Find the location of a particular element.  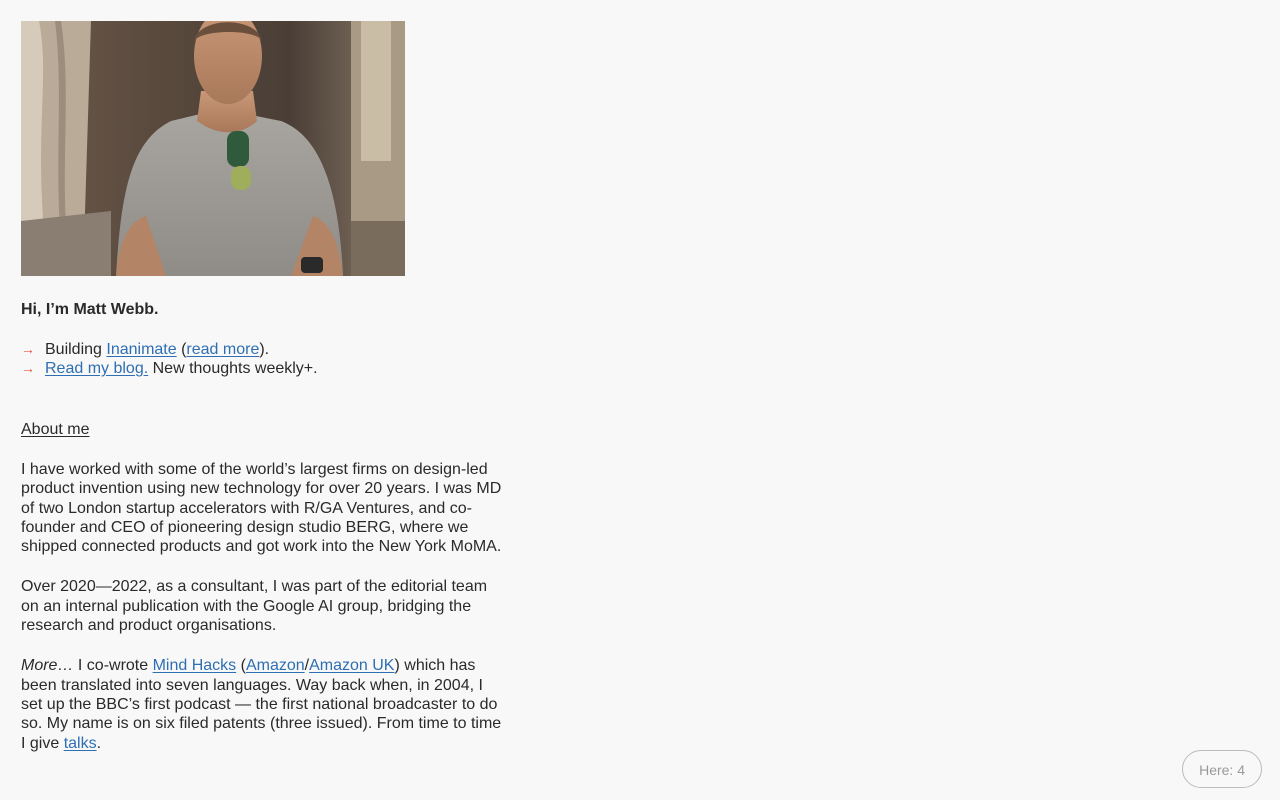

amazon-link: Amazon is located at coordinates (275, 665).